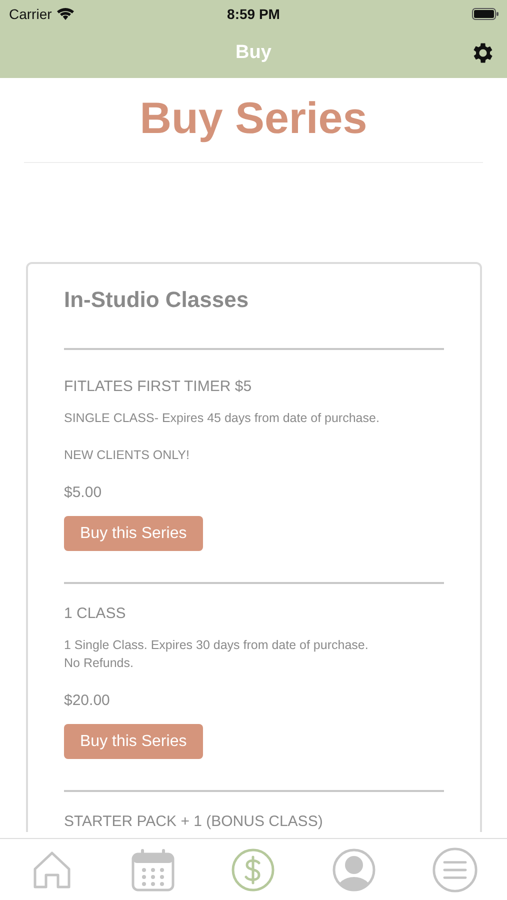 This screenshot has height=900, width=507. Describe the element at coordinates (127, 455) in the screenshot. I see `series-description: NEW CLIENTS ONLY!` at that location.